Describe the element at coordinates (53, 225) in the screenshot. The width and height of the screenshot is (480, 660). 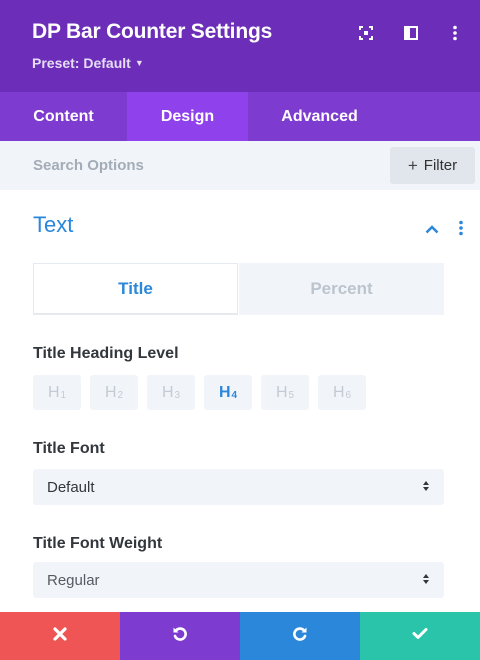
I see `section-title: Text` at that location.